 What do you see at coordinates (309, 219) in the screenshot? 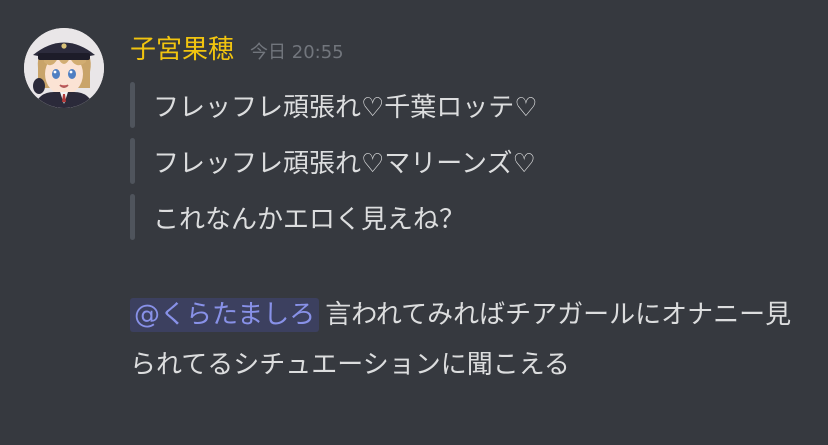
I see `quote-text: これなんかエロく見えね？` at bounding box center [309, 219].